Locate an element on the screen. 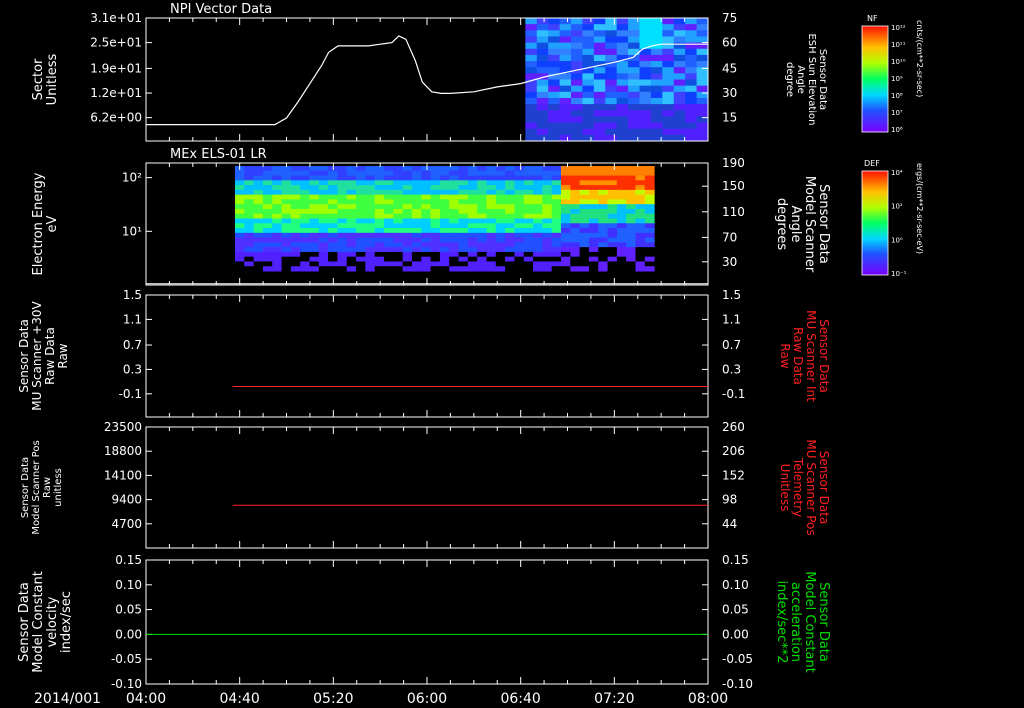 Image resolution: width=1024 pixels, height=708 pixels. axis-label-line: Raw is located at coordinates (63, 355).